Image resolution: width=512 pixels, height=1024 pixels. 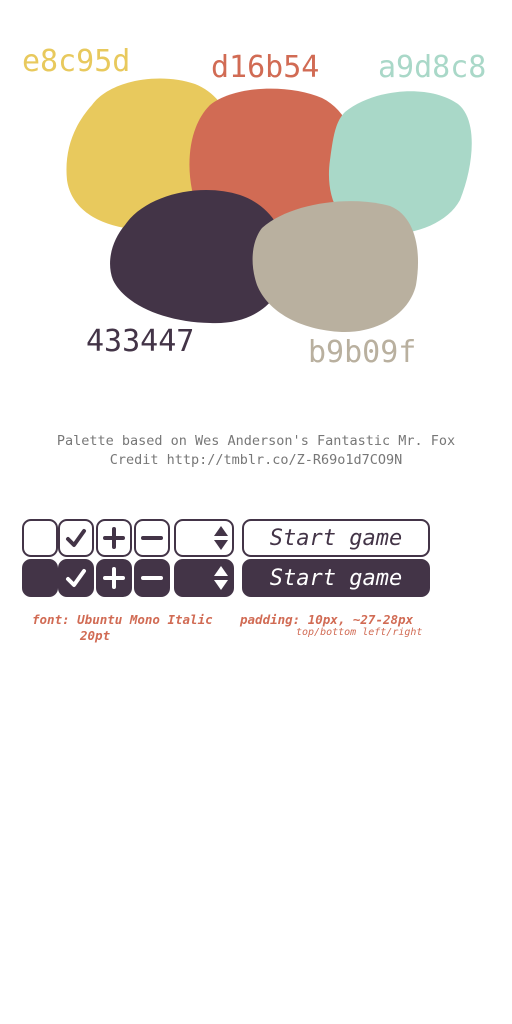 I want to click on blank-button, so click(x=40, y=538).